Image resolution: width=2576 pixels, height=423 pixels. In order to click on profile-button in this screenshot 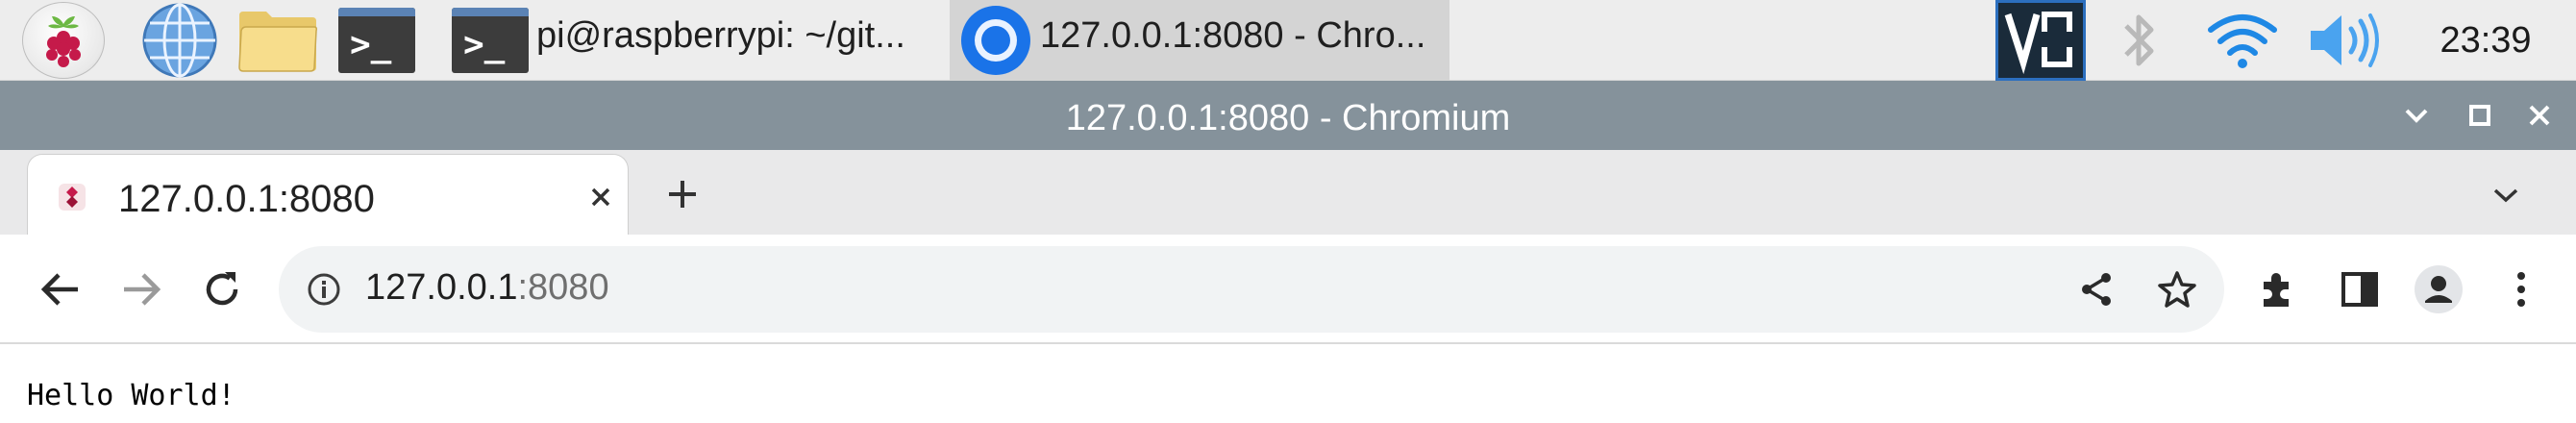, I will do `click(2438, 289)`.